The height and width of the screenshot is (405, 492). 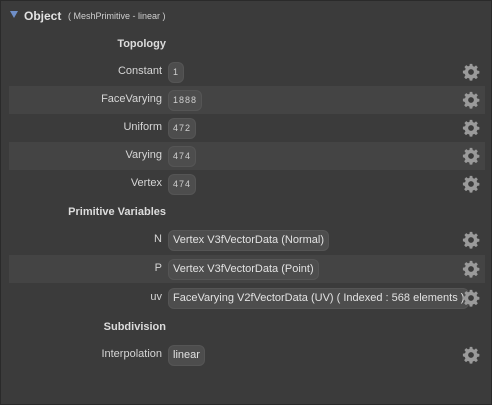 What do you see at coordinates (247, 100) in the screenshot?
I see `row-facevarying: FaceVarying 1888` at bounding box center [247, 100].